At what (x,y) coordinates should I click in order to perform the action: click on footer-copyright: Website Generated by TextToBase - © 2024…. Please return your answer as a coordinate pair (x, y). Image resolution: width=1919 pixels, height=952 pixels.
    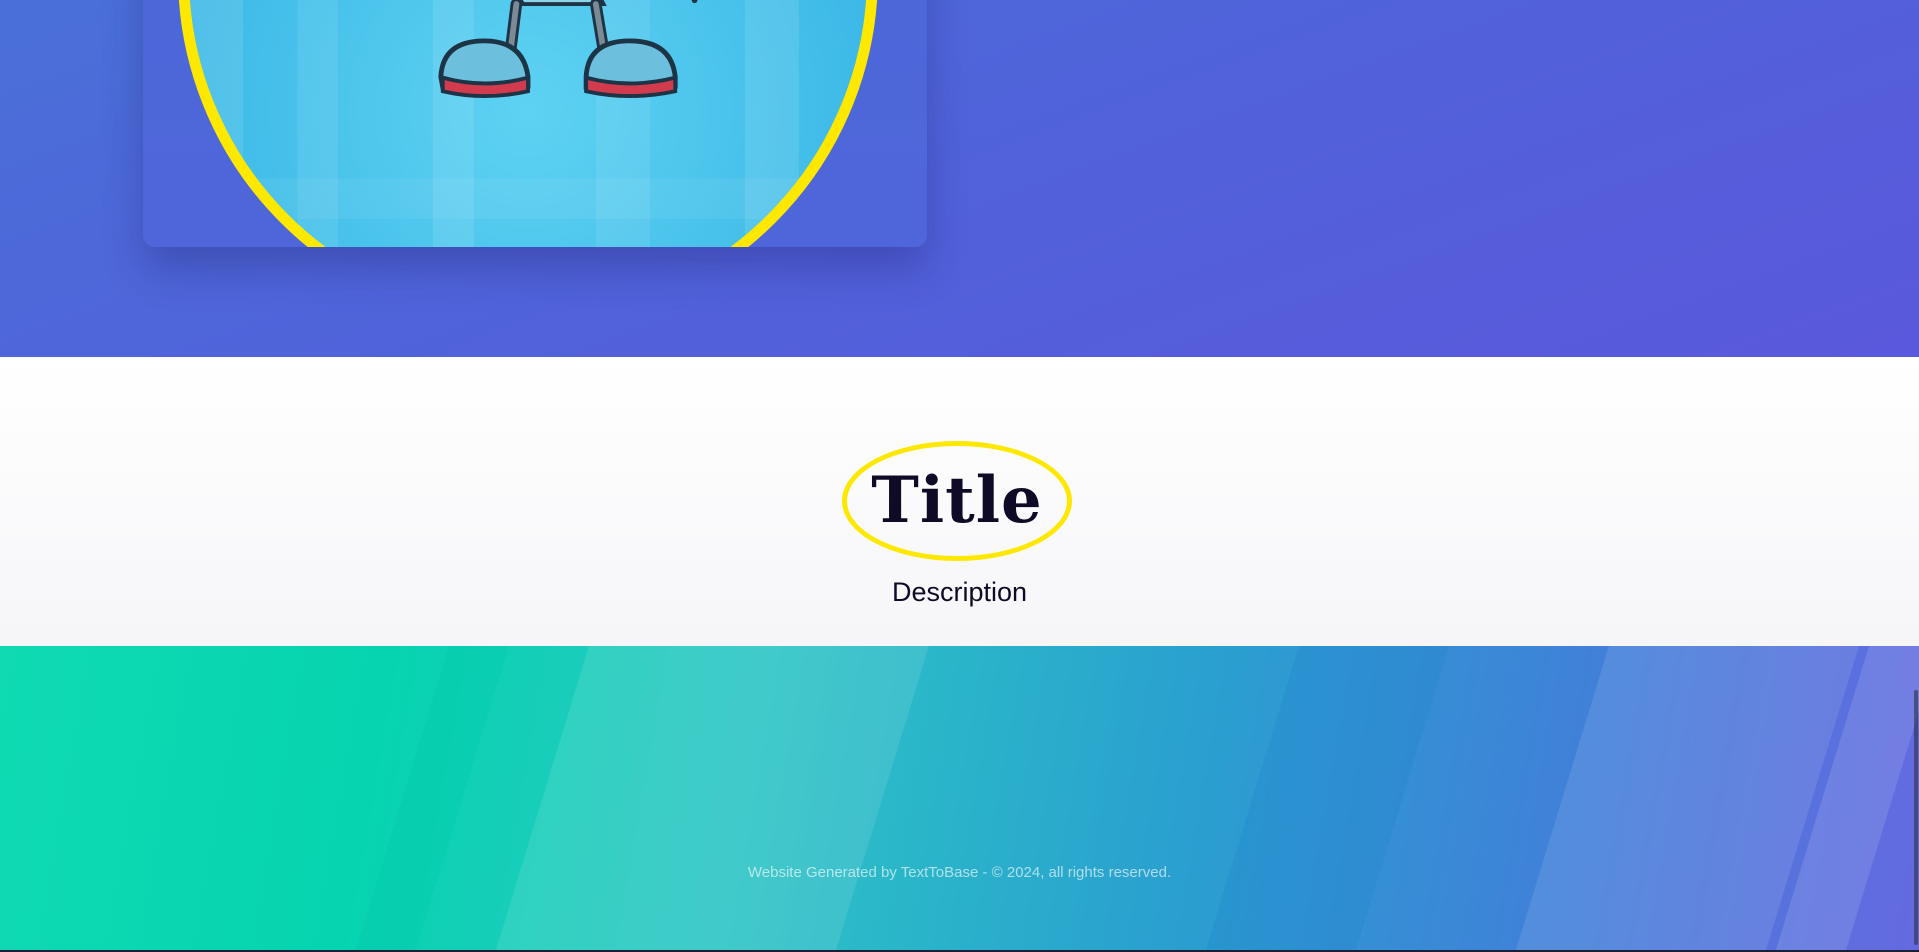
    Looking at the image, I should click on (959, 872).